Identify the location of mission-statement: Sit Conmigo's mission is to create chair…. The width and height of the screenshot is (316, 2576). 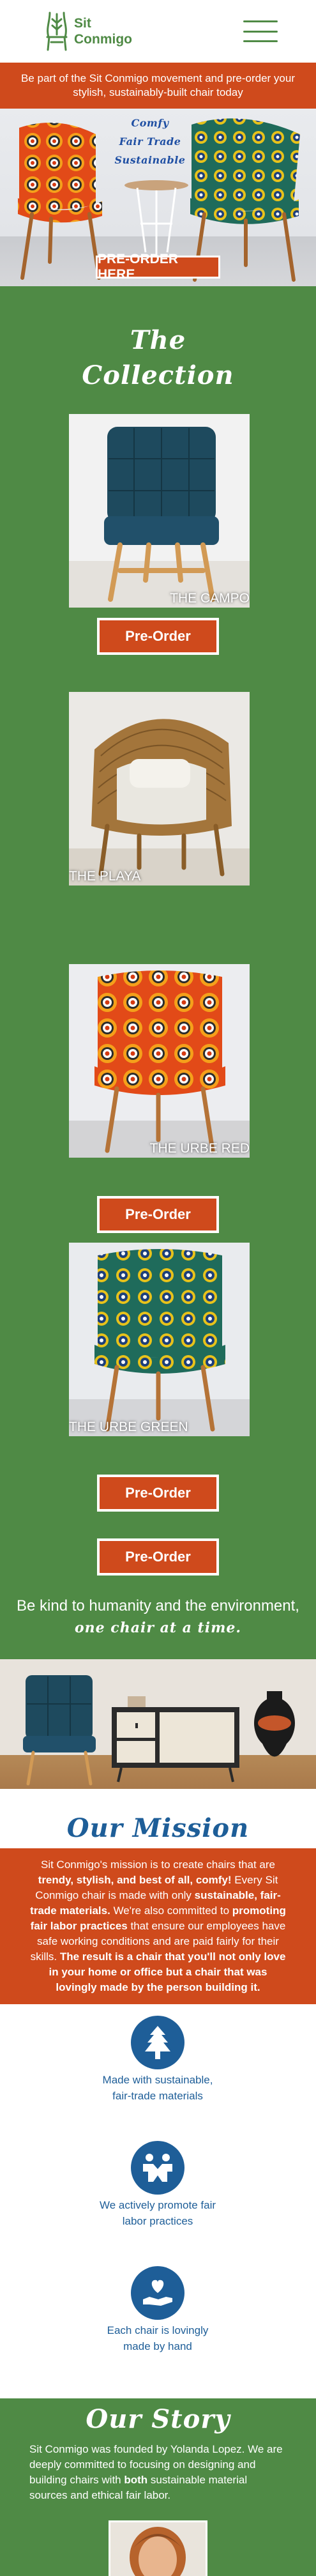
(158, 1926).